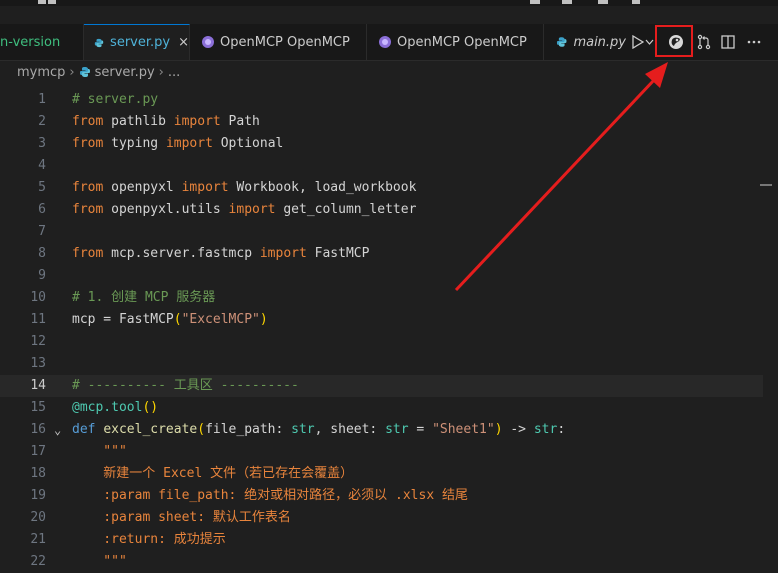 The height and width of the screenshot is (573, 778). I want to click on code-line: 22 """, so click(389, 562).